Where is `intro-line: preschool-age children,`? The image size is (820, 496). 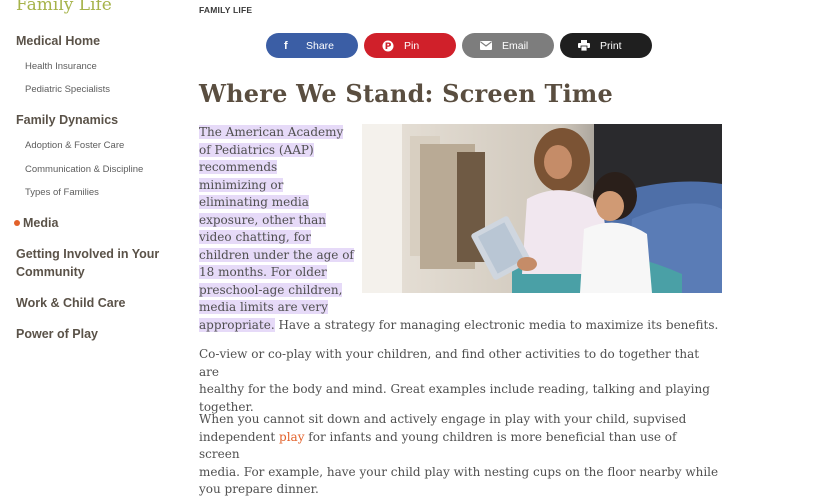
intro-line: preschool-age children, is located at coordinates (271, 289).